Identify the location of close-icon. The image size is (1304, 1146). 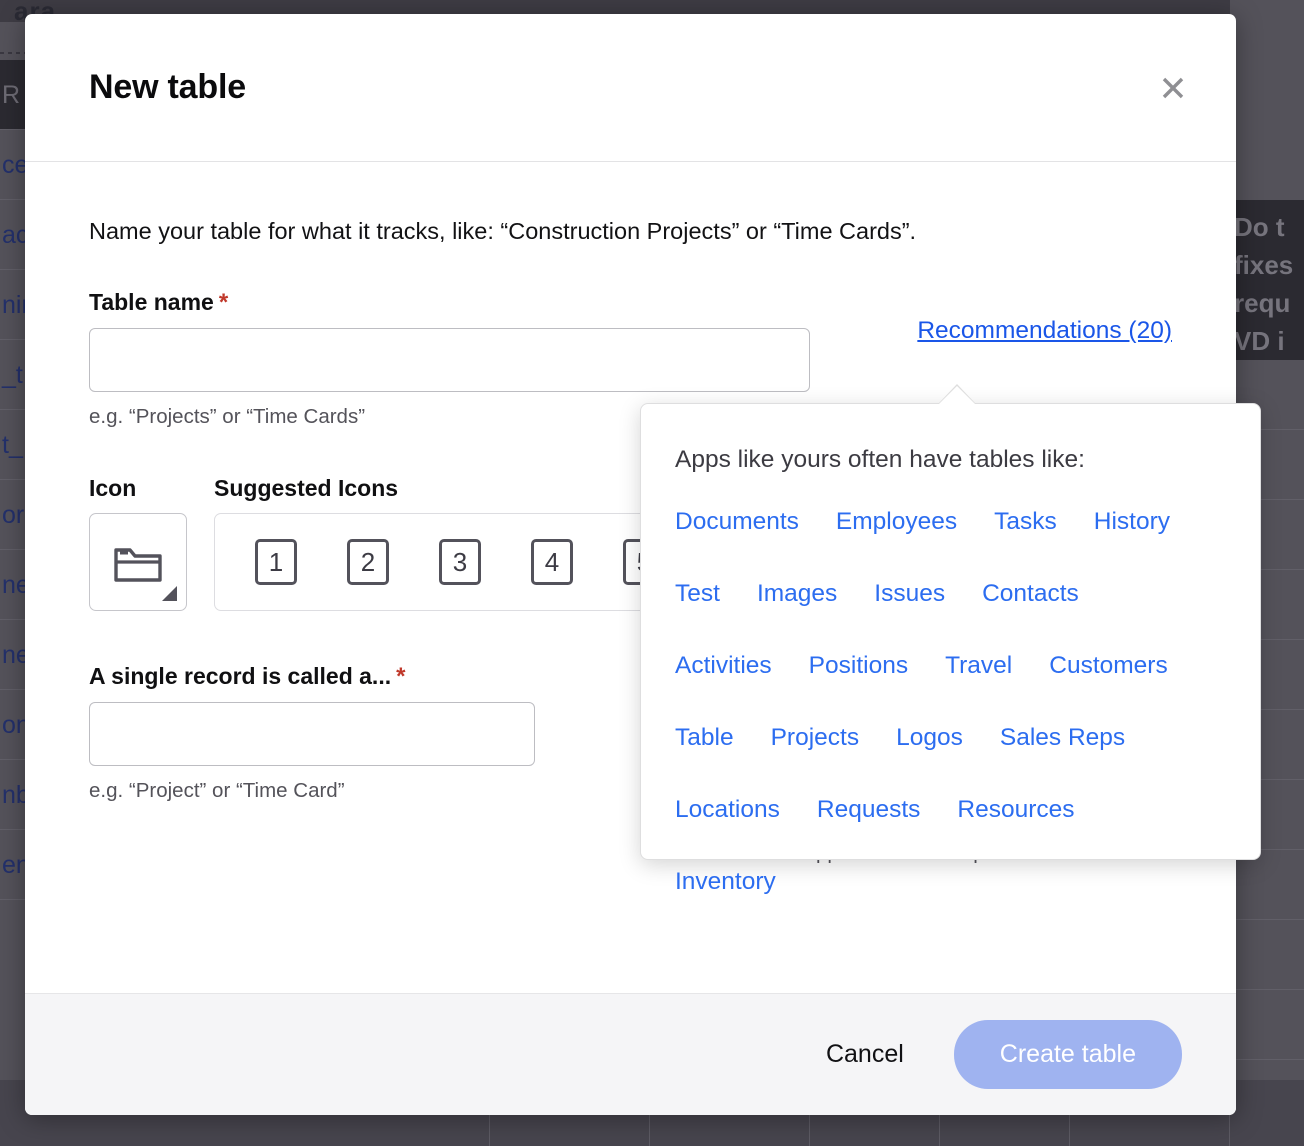
(1173, 88).